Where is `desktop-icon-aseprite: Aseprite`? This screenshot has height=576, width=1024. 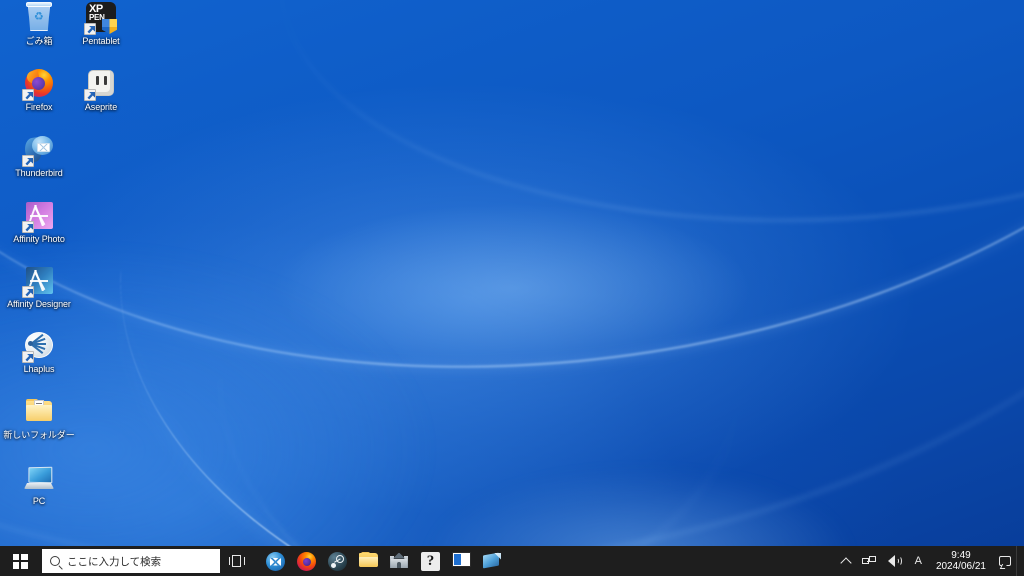
desktop-icon-aseprite: Aseprite is located at coordinates (101, 90).